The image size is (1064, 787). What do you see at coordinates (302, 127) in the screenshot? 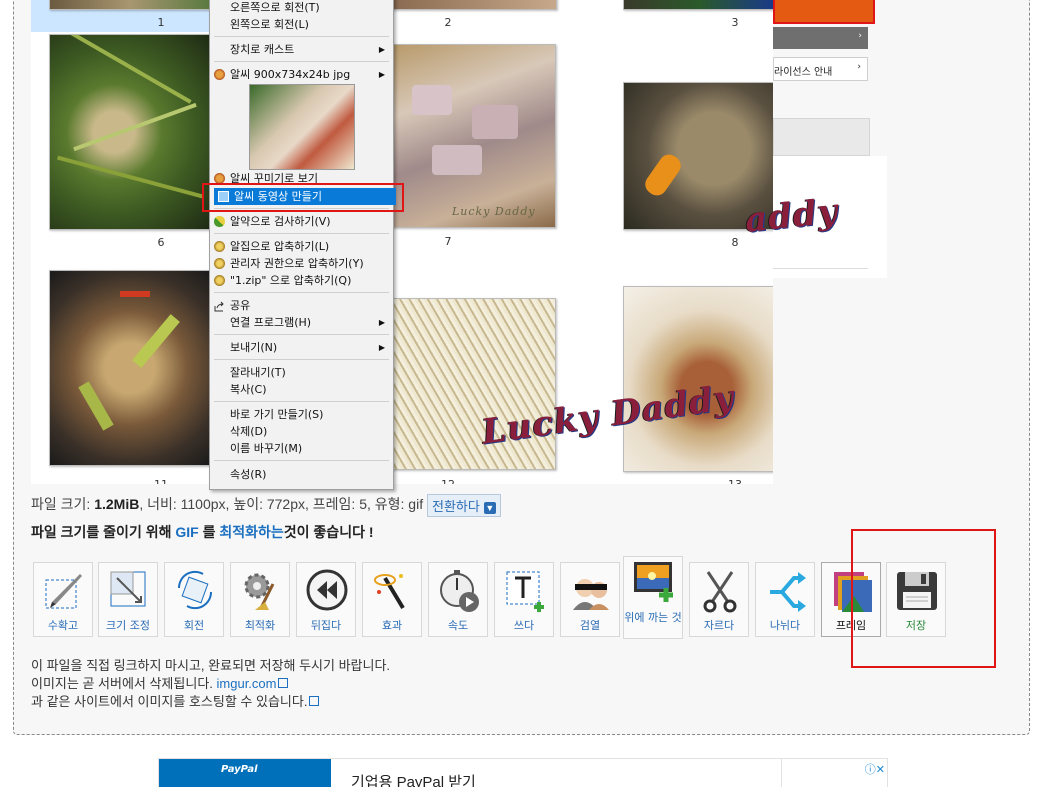
I see `preview-image` at bounding box center [302, 127].